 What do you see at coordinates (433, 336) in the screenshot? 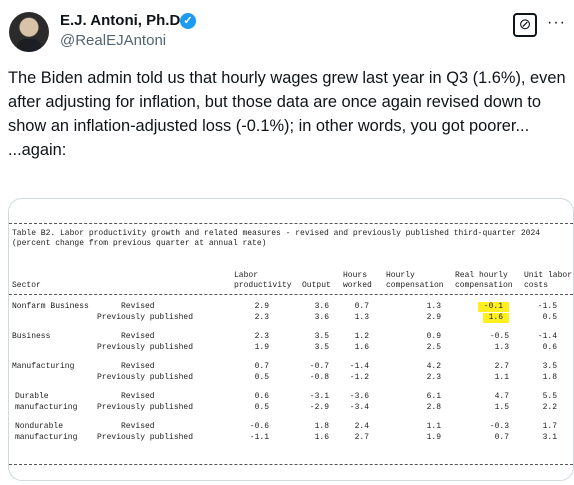
I see `table-cell: 0.9` at bounding box center [433, 336].